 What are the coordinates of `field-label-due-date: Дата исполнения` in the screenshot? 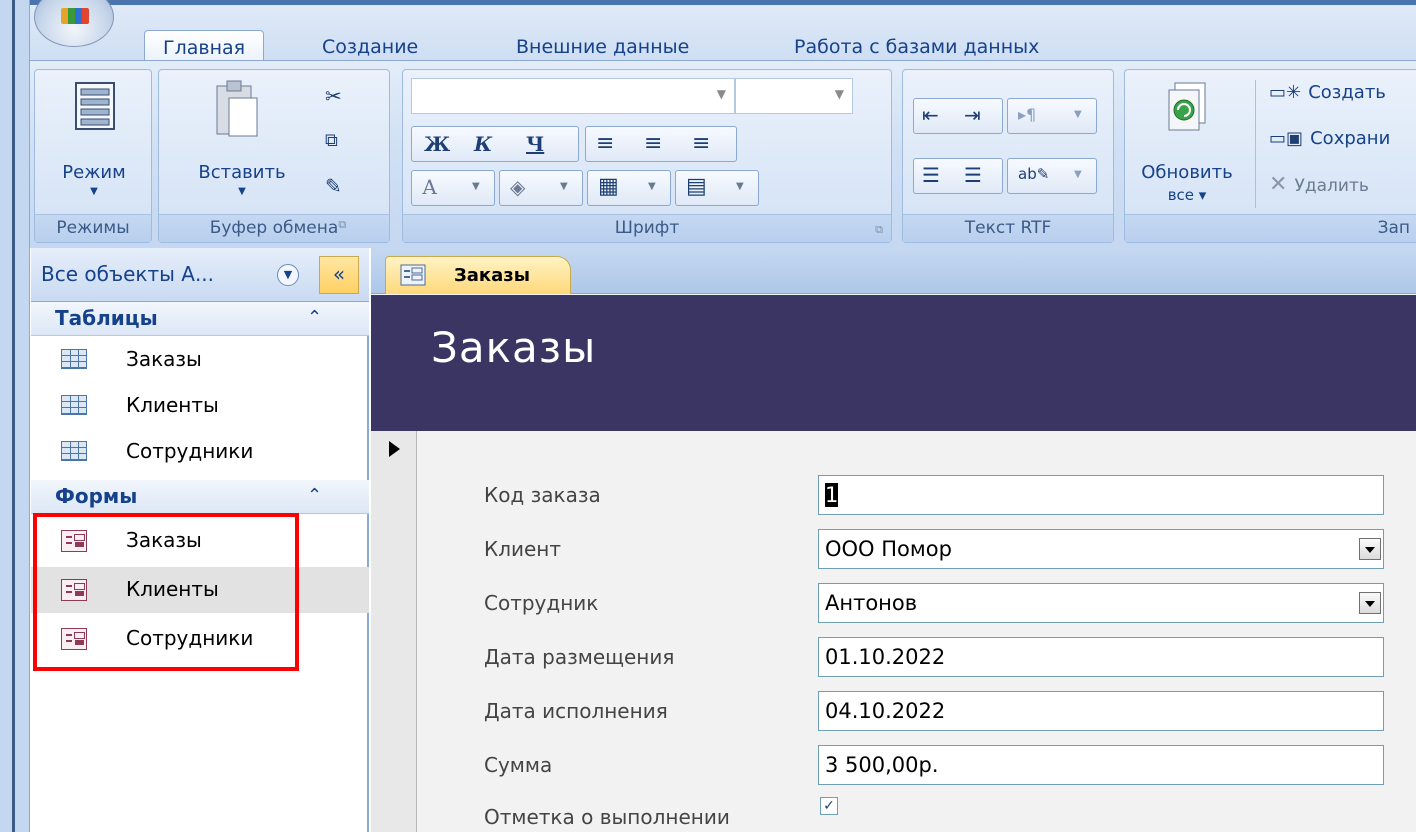 It's located at (576, 711).